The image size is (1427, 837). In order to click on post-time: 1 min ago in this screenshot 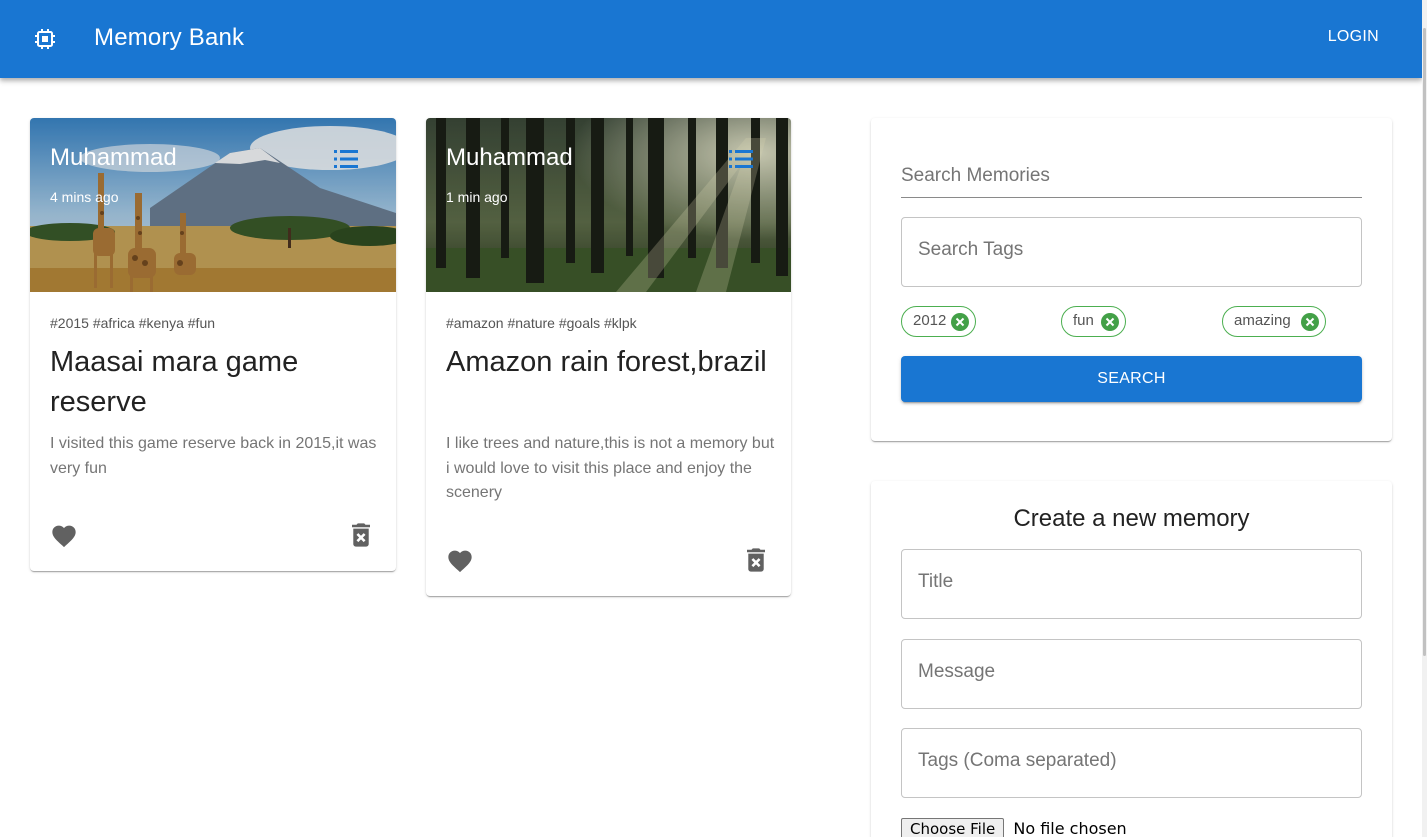, I will do `click(477, 197)`.